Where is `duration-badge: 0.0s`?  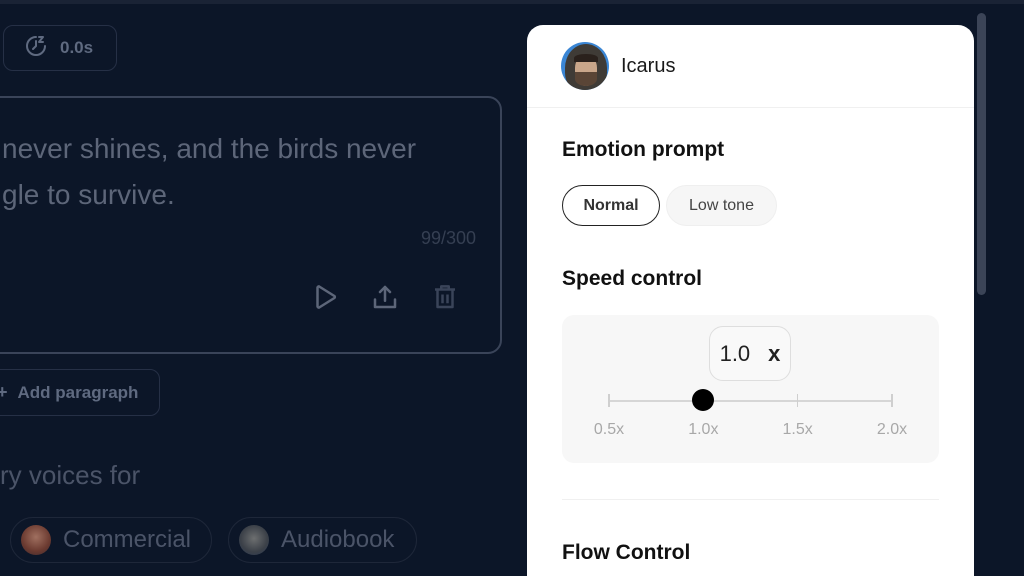
duration-badge: 0.0s is located at coordinates (60, 48).